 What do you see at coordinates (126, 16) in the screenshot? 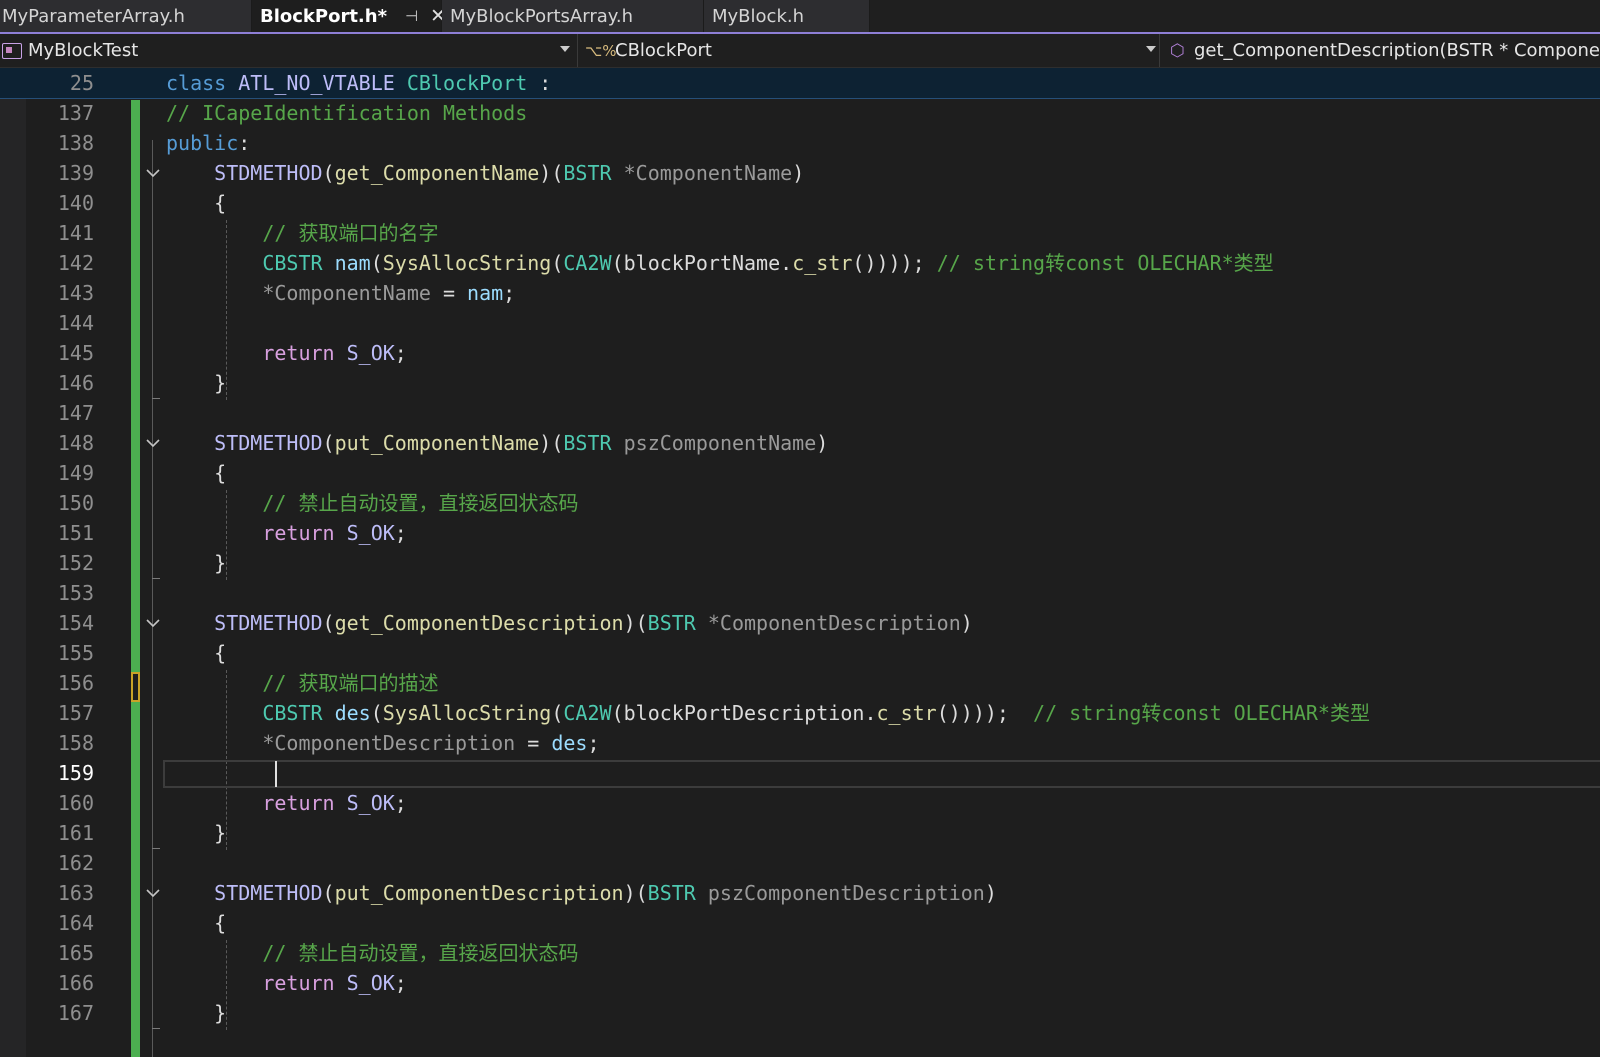
I see `tab-myparameterarray-h: MyParameterArray.h` at bounding box center [126, 16].